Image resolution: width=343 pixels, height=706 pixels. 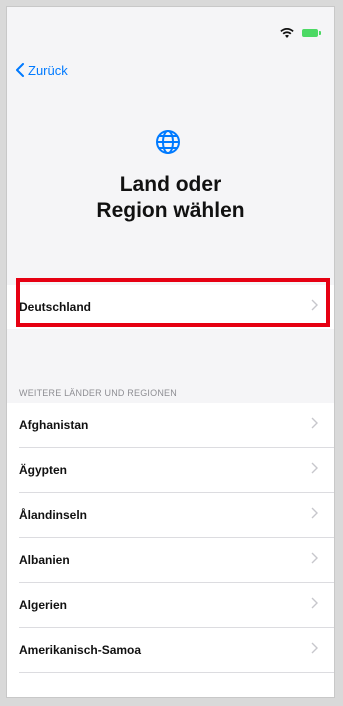 What do you see at coordinates (55, 307) in the screenshot?
I see `selected-country-label: Deutschland` at bounding box center [55, 307].